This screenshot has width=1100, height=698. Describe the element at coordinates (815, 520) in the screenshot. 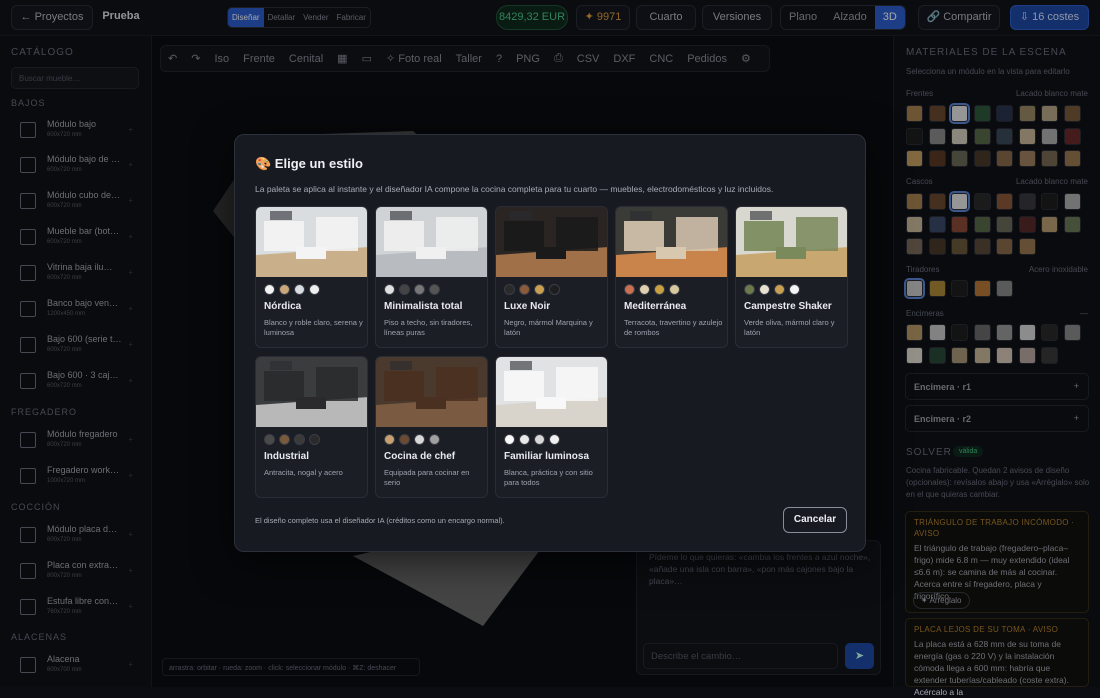

I see `cancel-button: Cancelar` at that location.